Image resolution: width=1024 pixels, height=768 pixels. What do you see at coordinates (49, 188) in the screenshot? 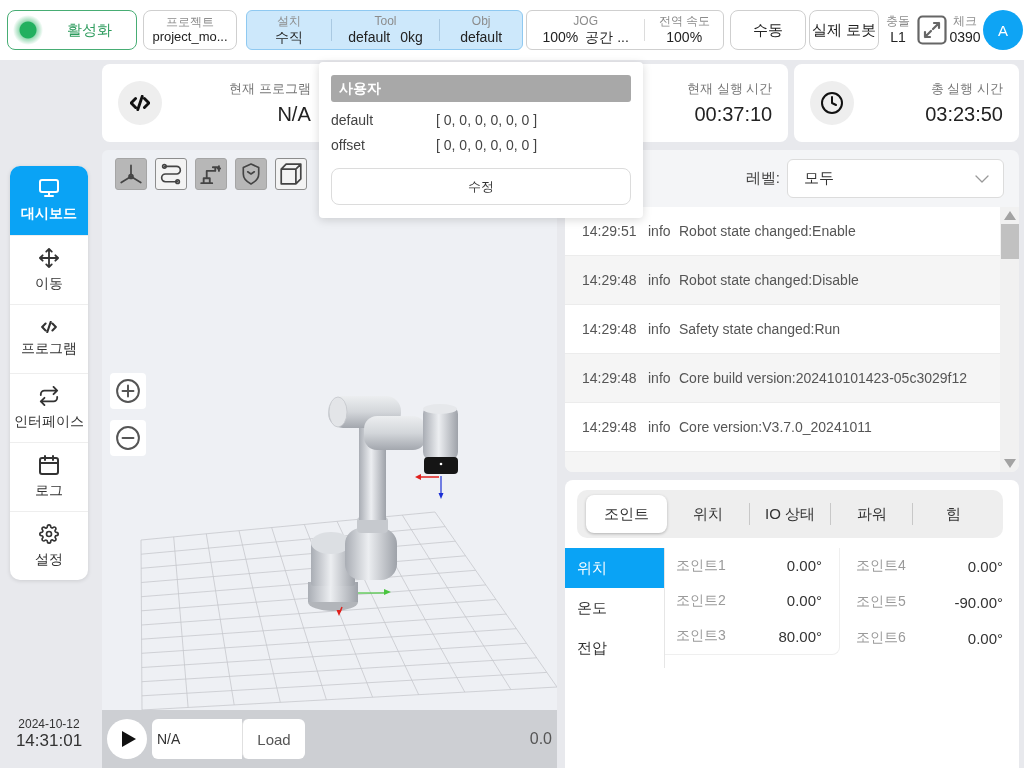
I see `monitor-icon` at bounding box center [49, 188].